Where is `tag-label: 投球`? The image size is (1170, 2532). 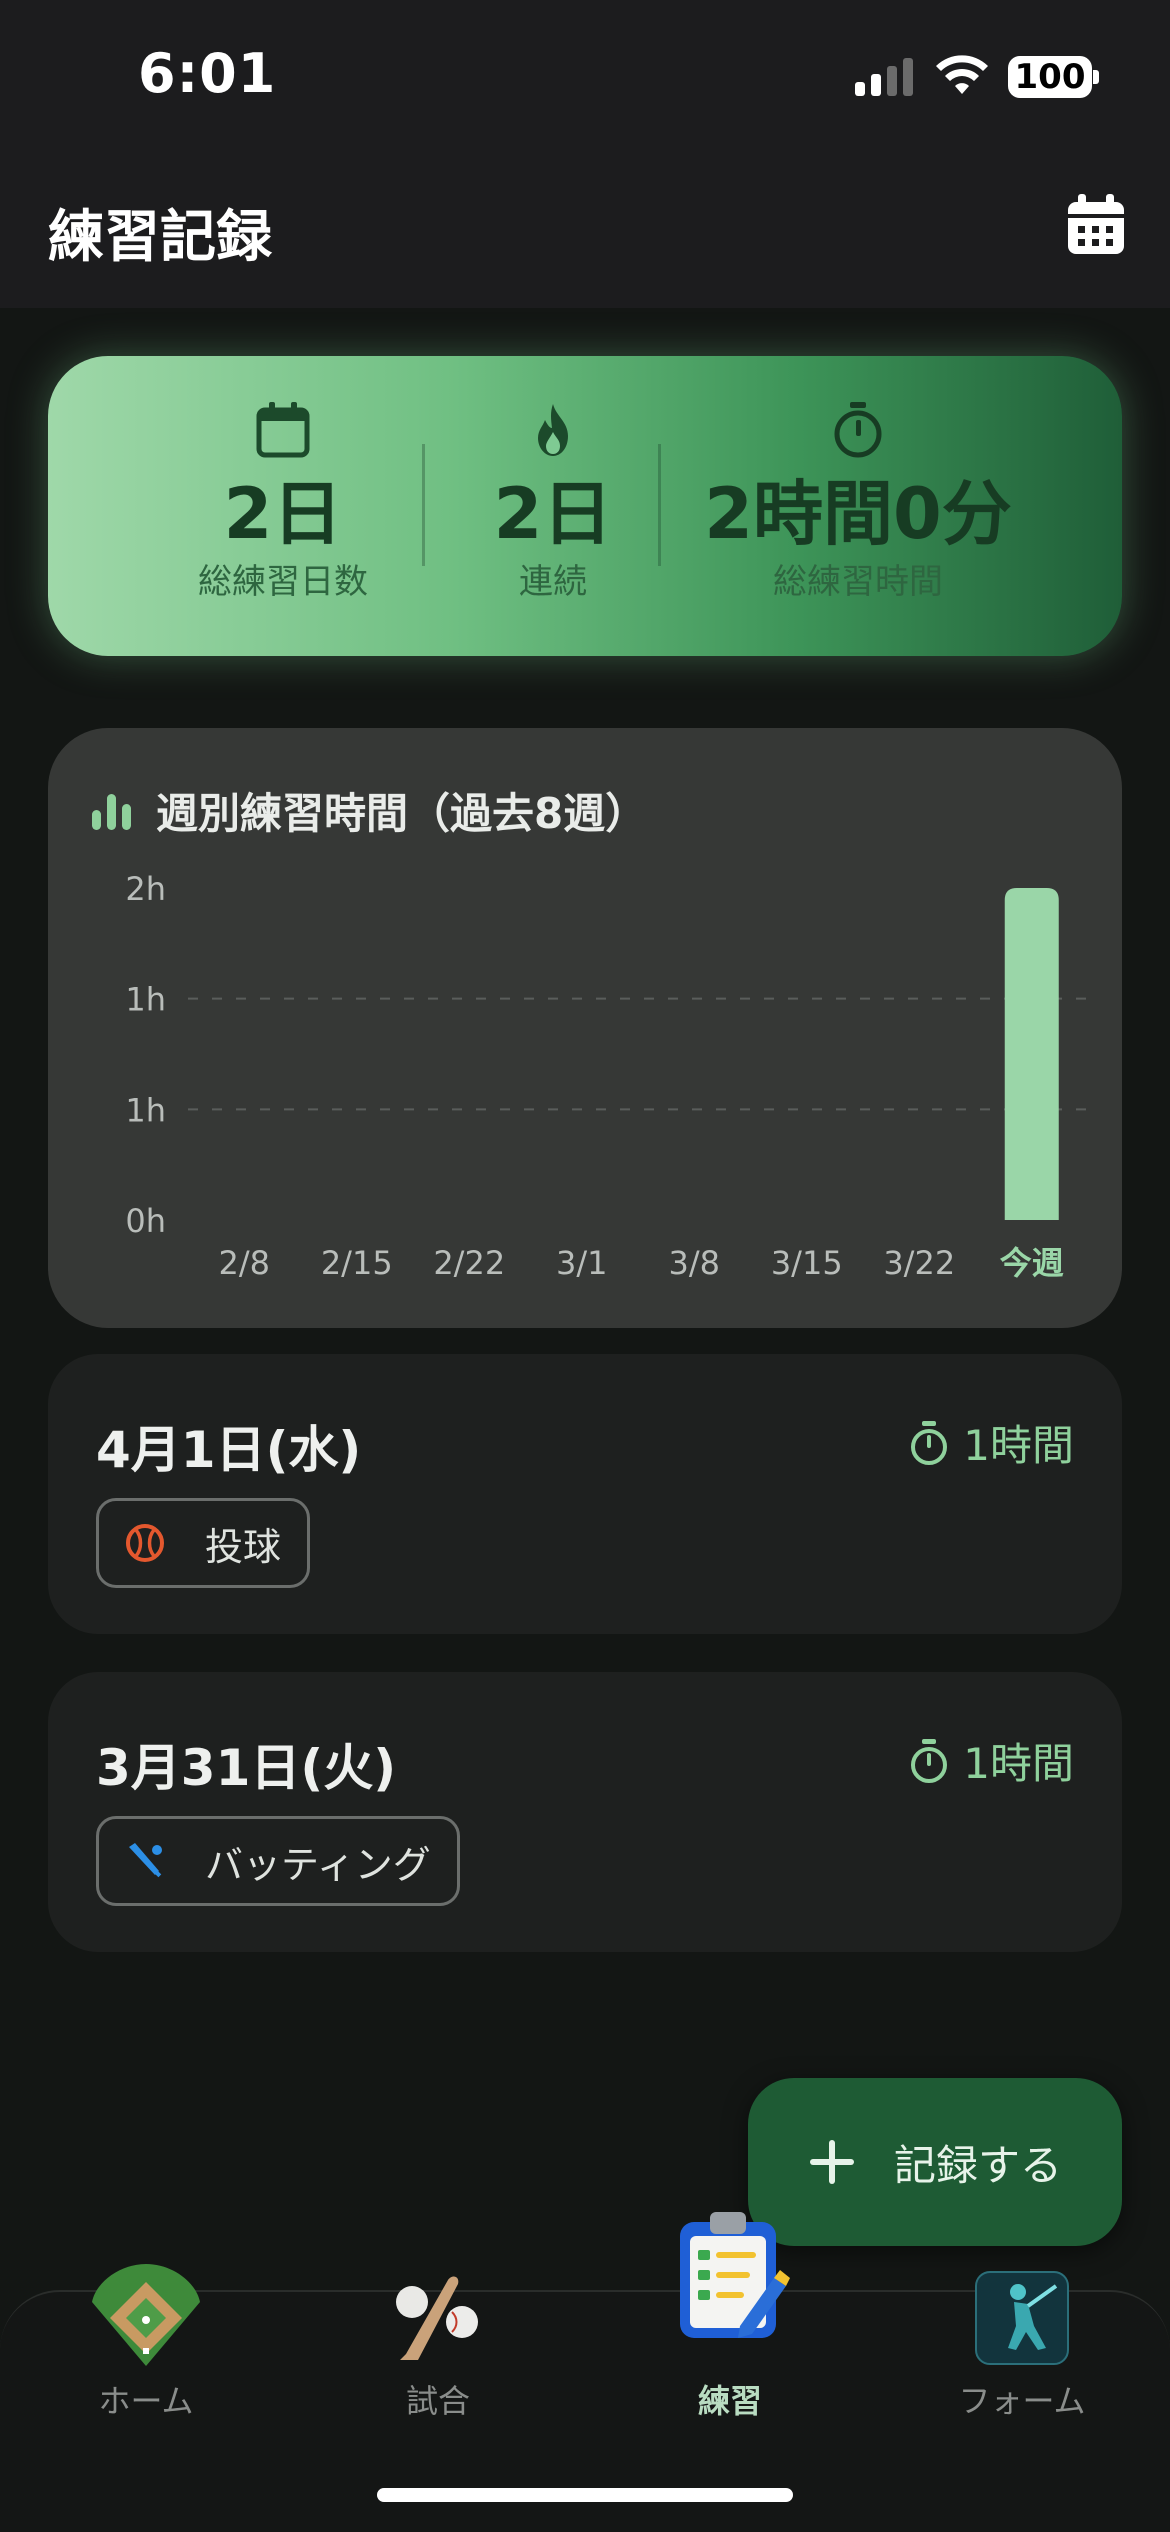 tag-label: 投球 is located at coordinates (243, 1546).